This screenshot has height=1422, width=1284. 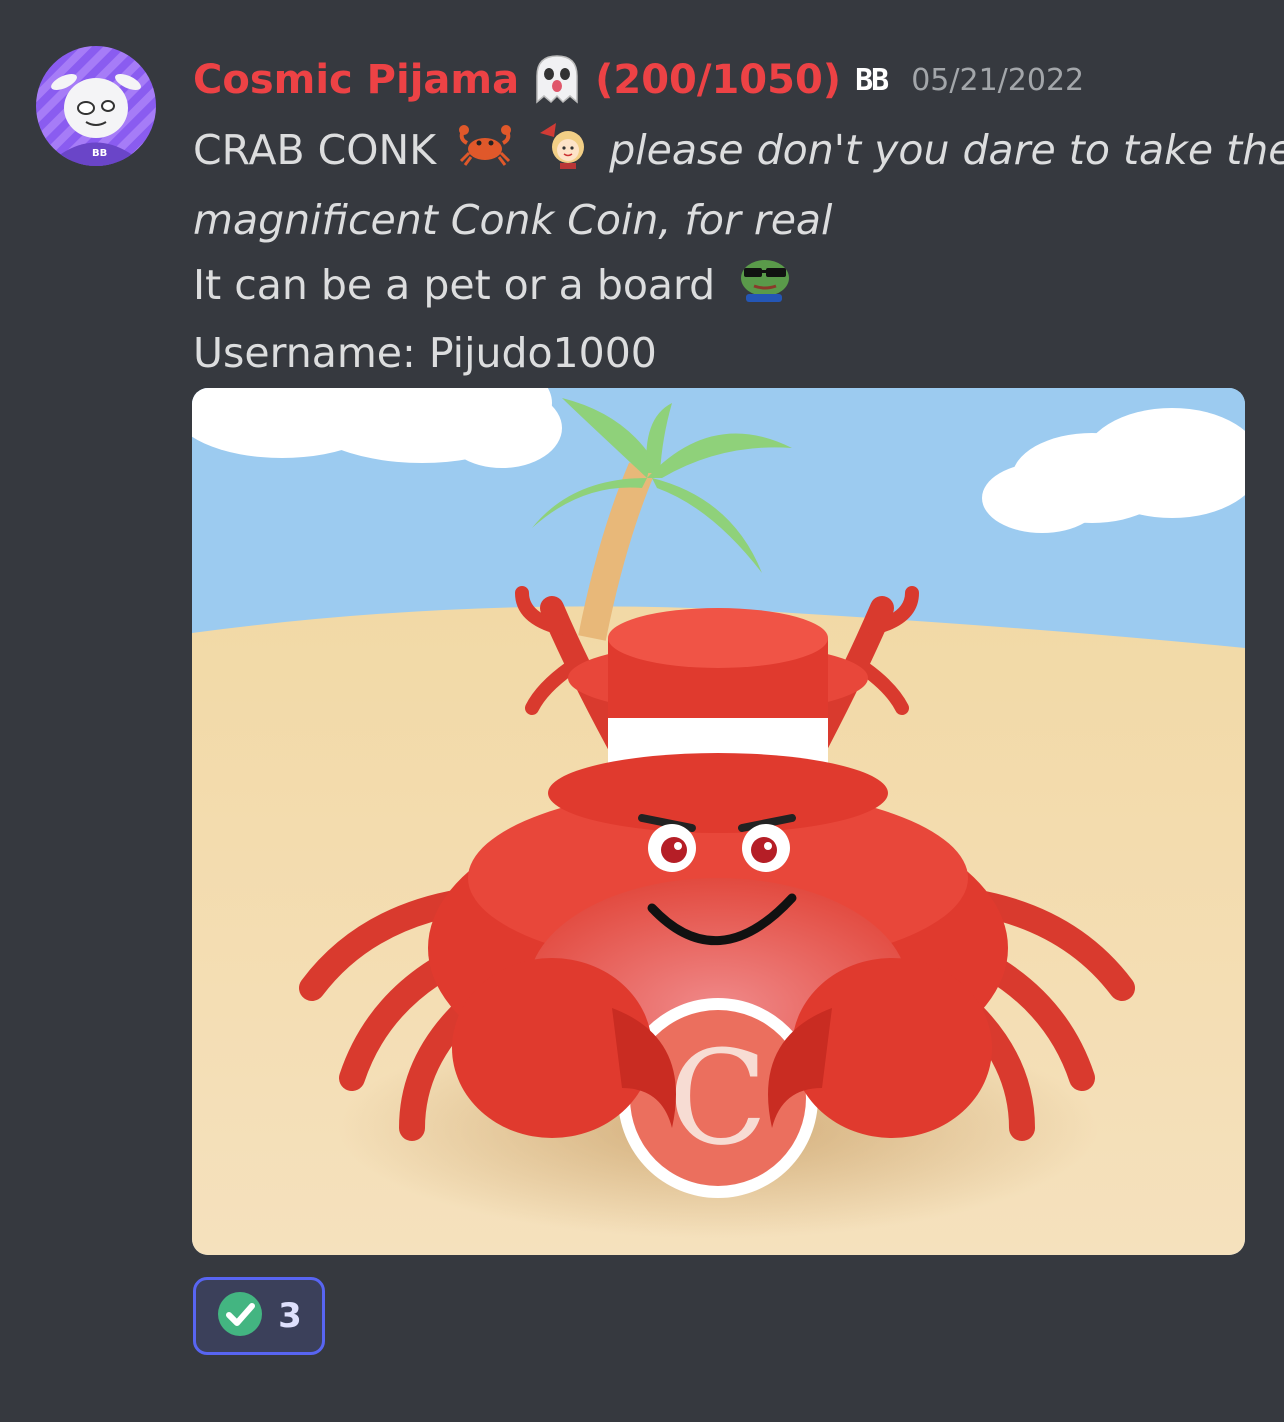 What do you see at coordinates (723, 287) in the screenshot?
I see `message-line-3: It can be a pet or a board` at bounding box center [723, 287].